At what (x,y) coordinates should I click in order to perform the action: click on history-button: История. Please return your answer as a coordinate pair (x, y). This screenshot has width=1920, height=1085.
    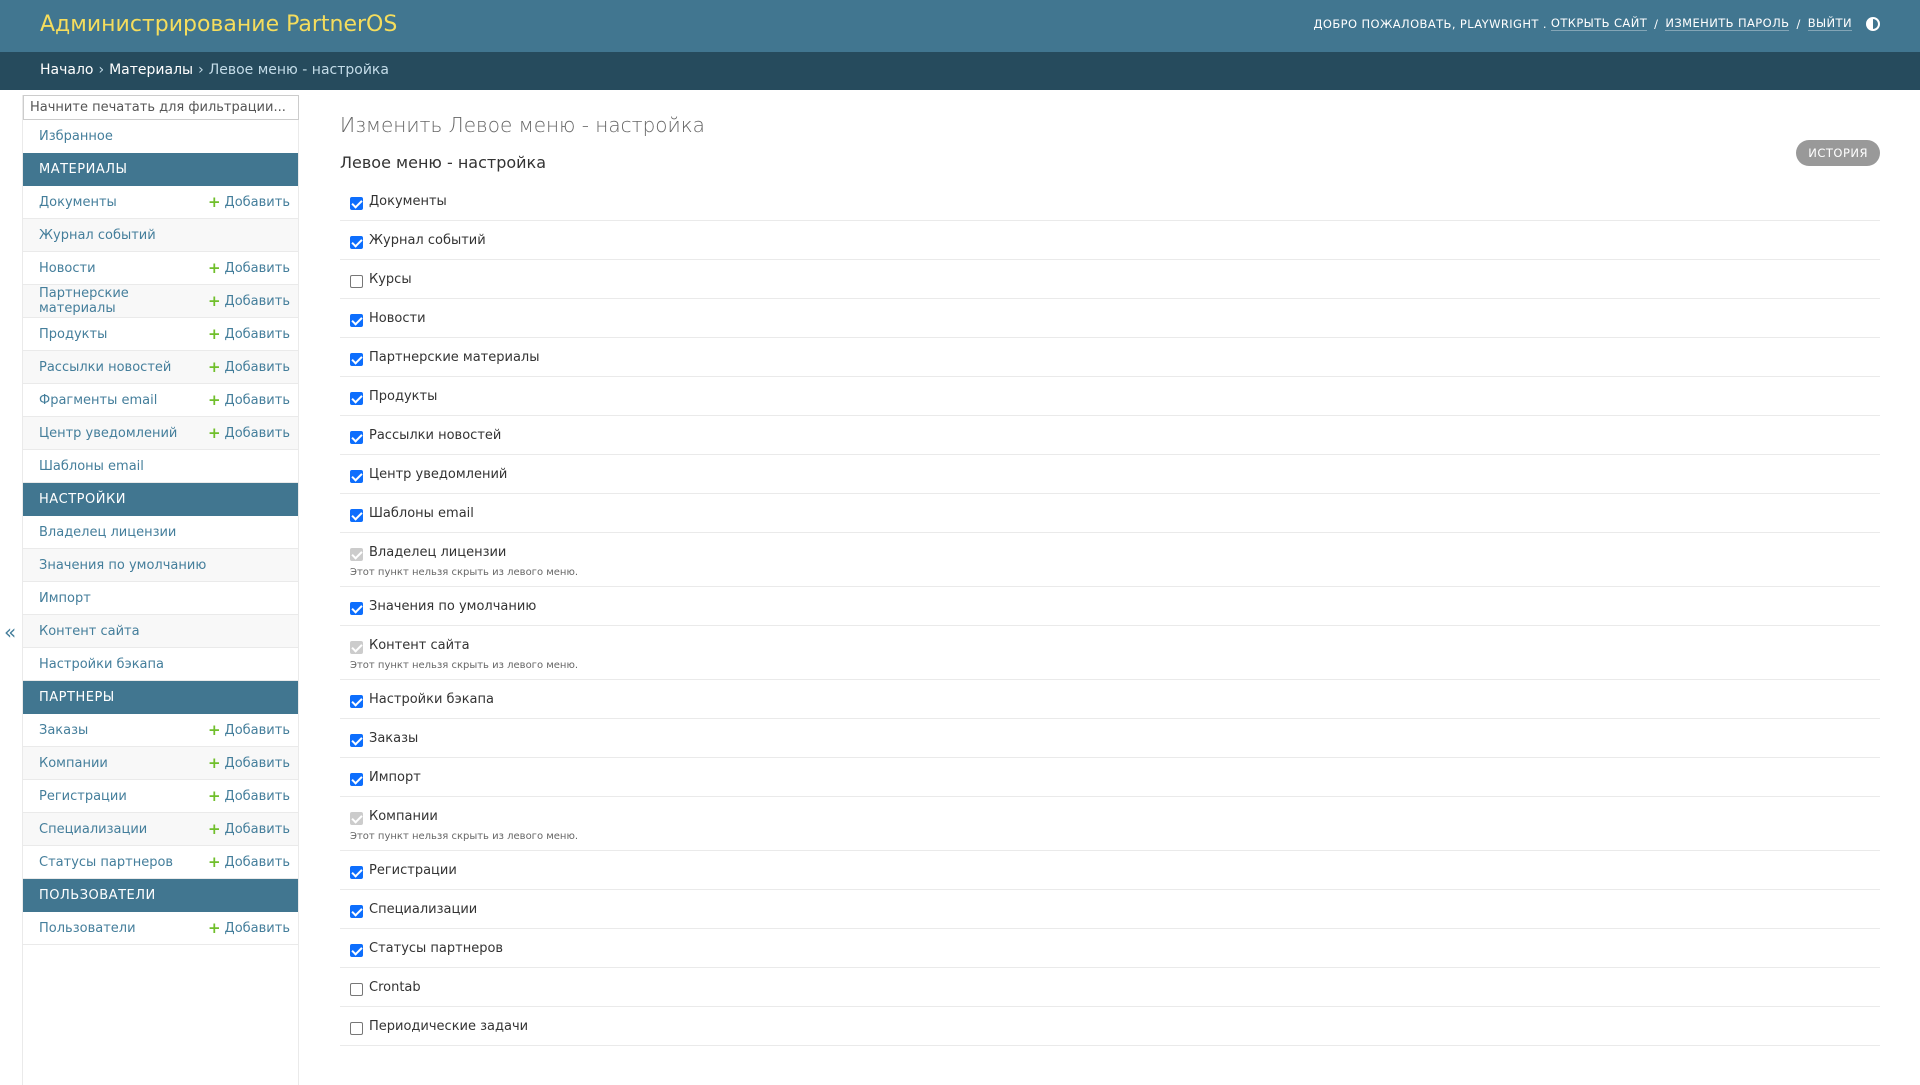
    Looking at the image, I should click on (1838, 153).